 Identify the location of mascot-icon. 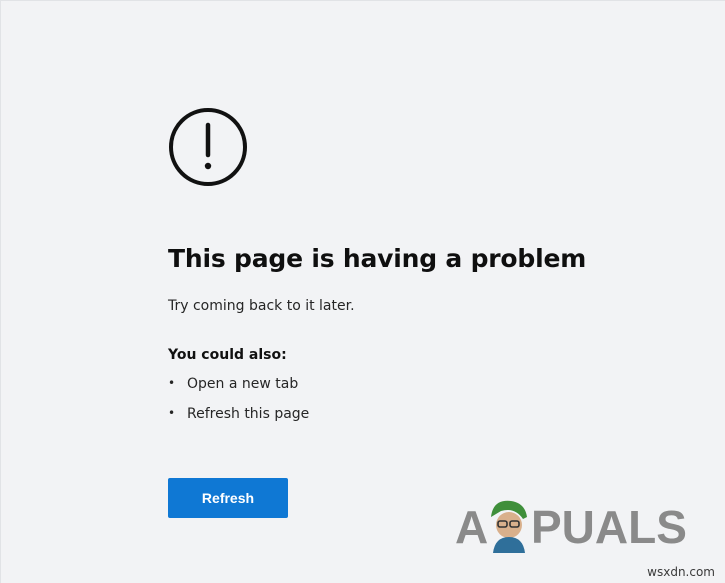
(509, 526).